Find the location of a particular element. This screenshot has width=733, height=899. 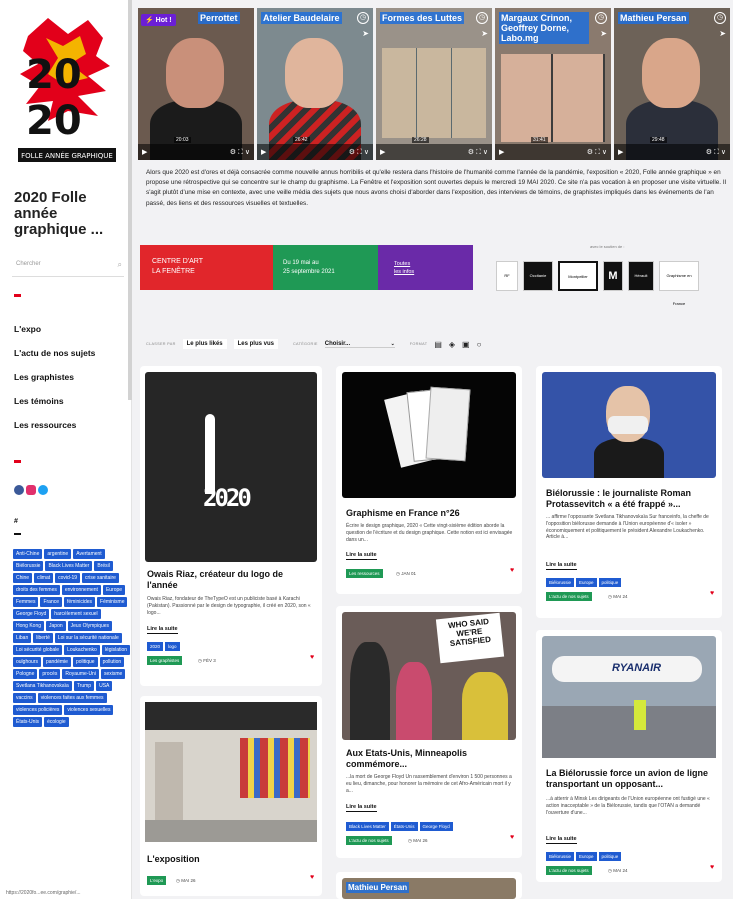

tag-link: violences faites aux femmes is located at coordinates (72, 698).